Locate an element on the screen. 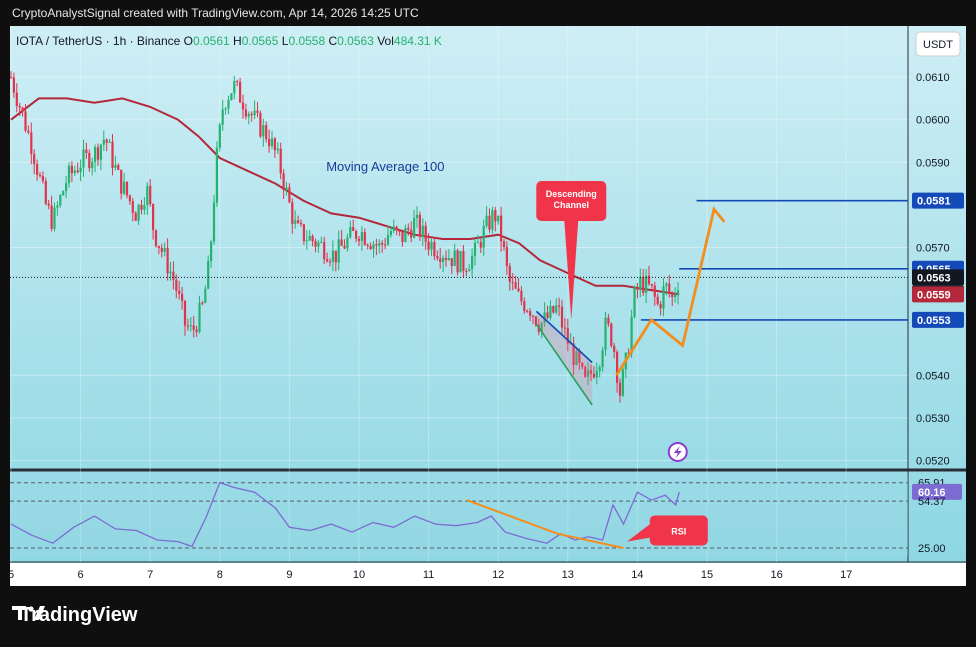  price-tick-label: 0.0520 is located at coordinates (933, 461).